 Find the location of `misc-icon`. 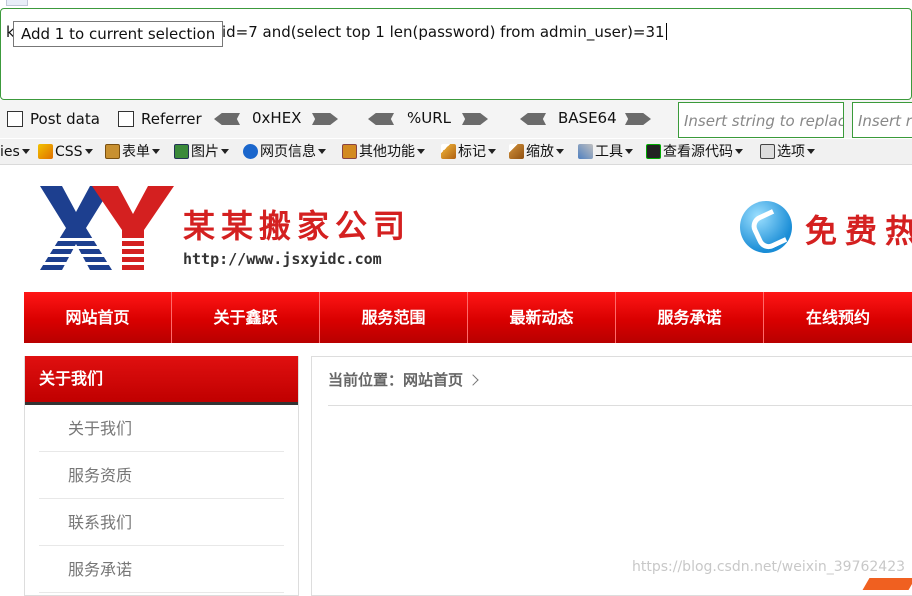

misc-icon is located at coordinates (349, 151).